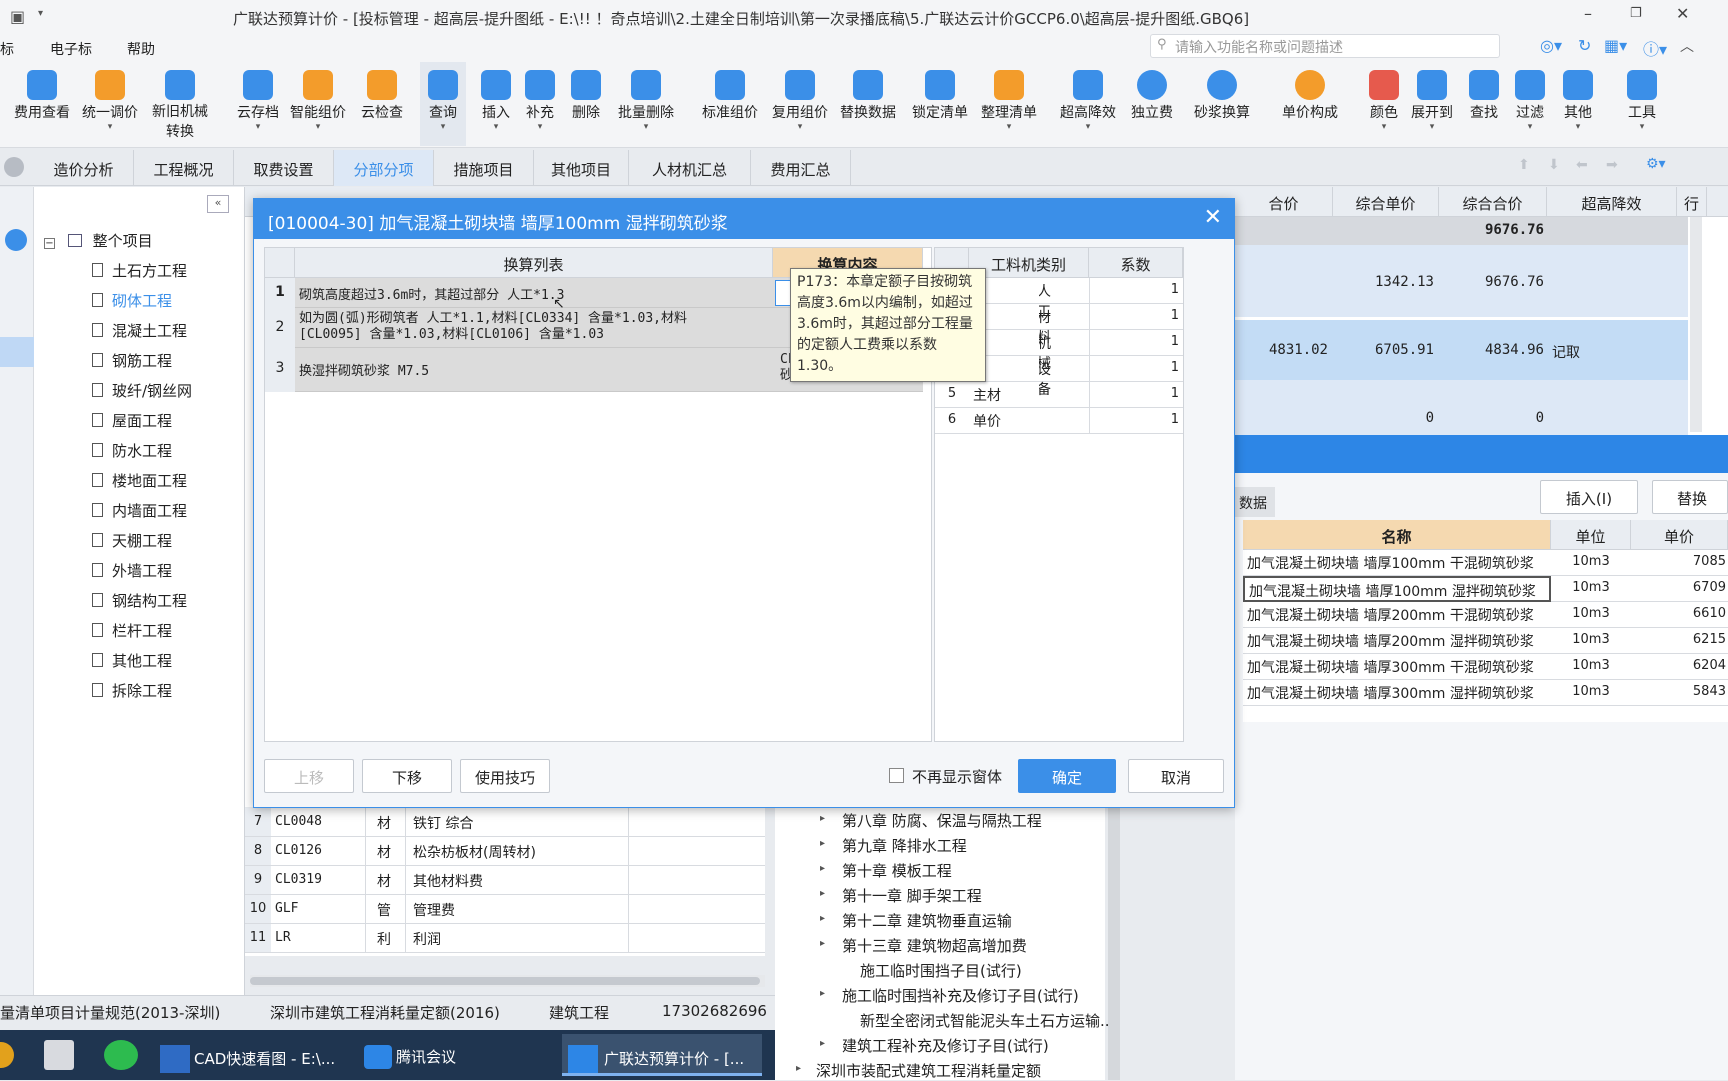  What do you see at coordinates (49, 243) in the screenshot?
I see `collapse-tree-icon: −` at bounding box center [49, 243].